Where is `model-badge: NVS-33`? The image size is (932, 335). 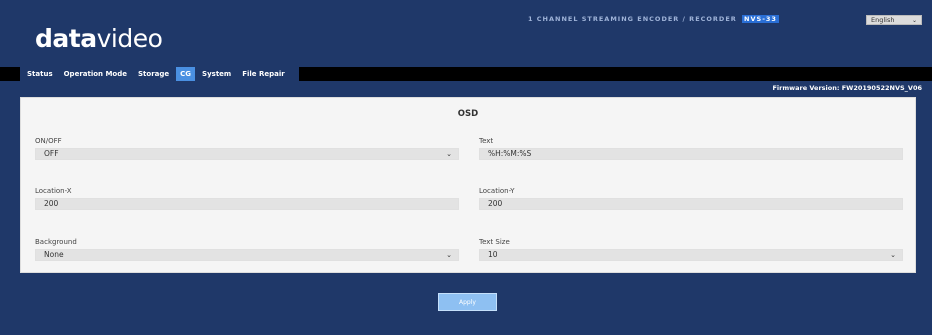 model-badge: NVS-33 is located at coordinates (760, 19).